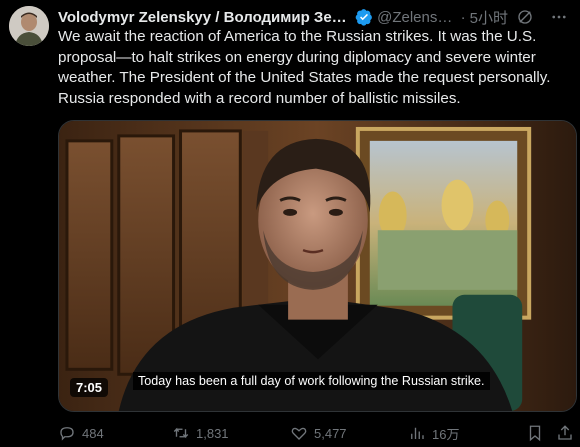  What do you see at coordinates (363, 17) in the screenshot?
I see `verified-icon` at bounding box center [363, 17].